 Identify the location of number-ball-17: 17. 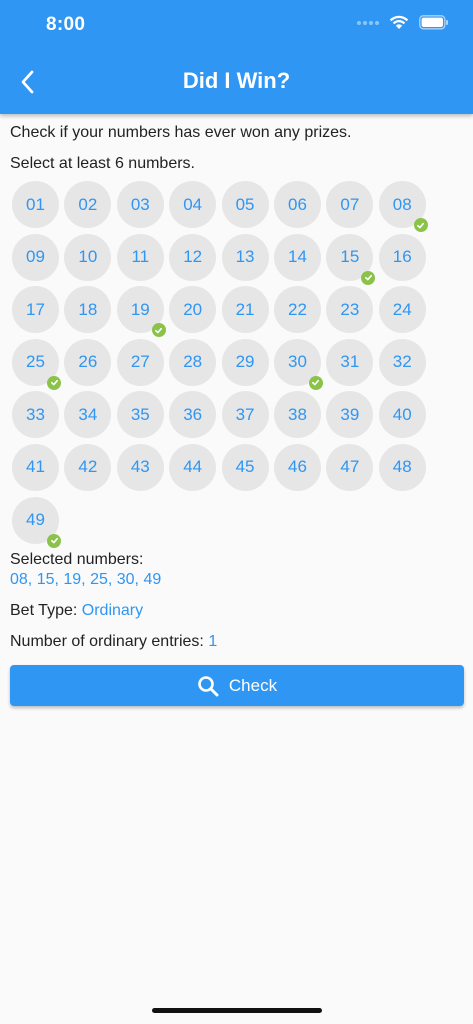
(35, 310).